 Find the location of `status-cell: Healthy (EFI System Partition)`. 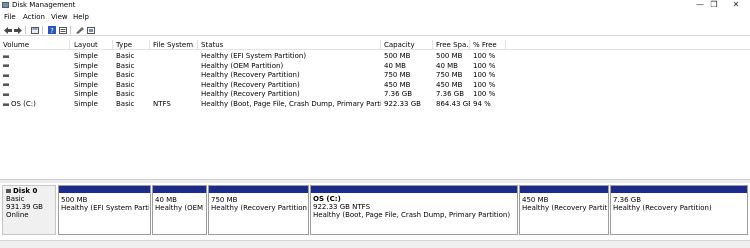

status-cell: Healthy (EFI System Partition) is located at coordinates (254, 56).